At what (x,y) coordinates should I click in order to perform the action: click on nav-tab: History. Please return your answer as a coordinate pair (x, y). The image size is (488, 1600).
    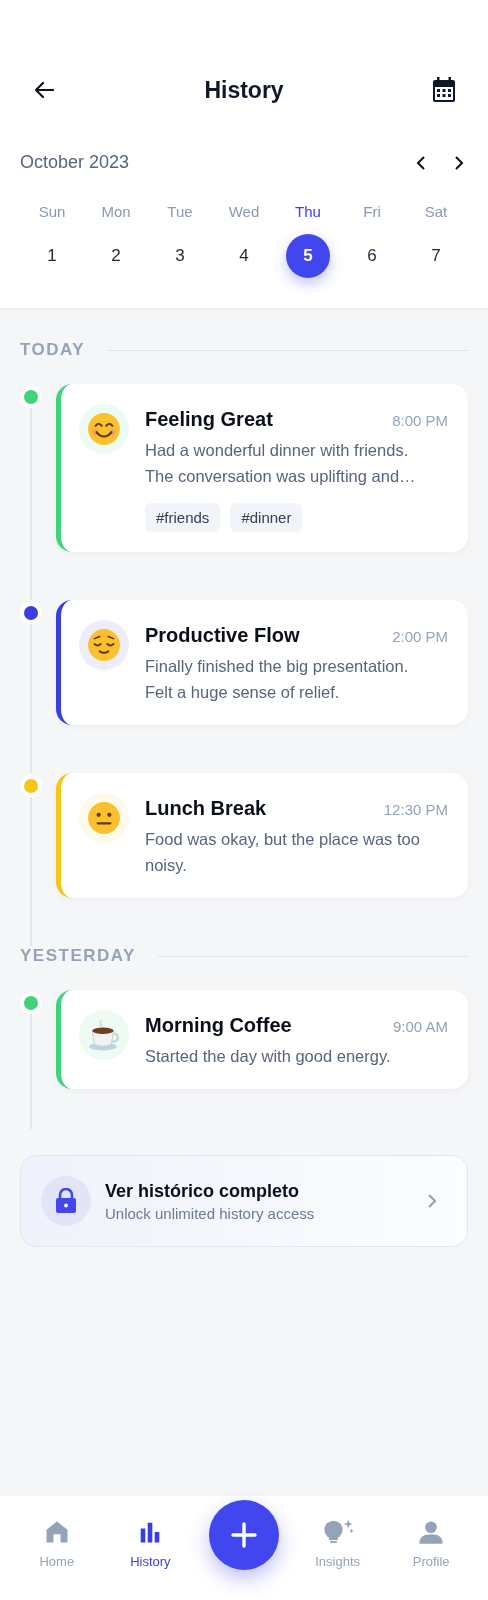
    Looking at the image, I should click on (150, 1543).